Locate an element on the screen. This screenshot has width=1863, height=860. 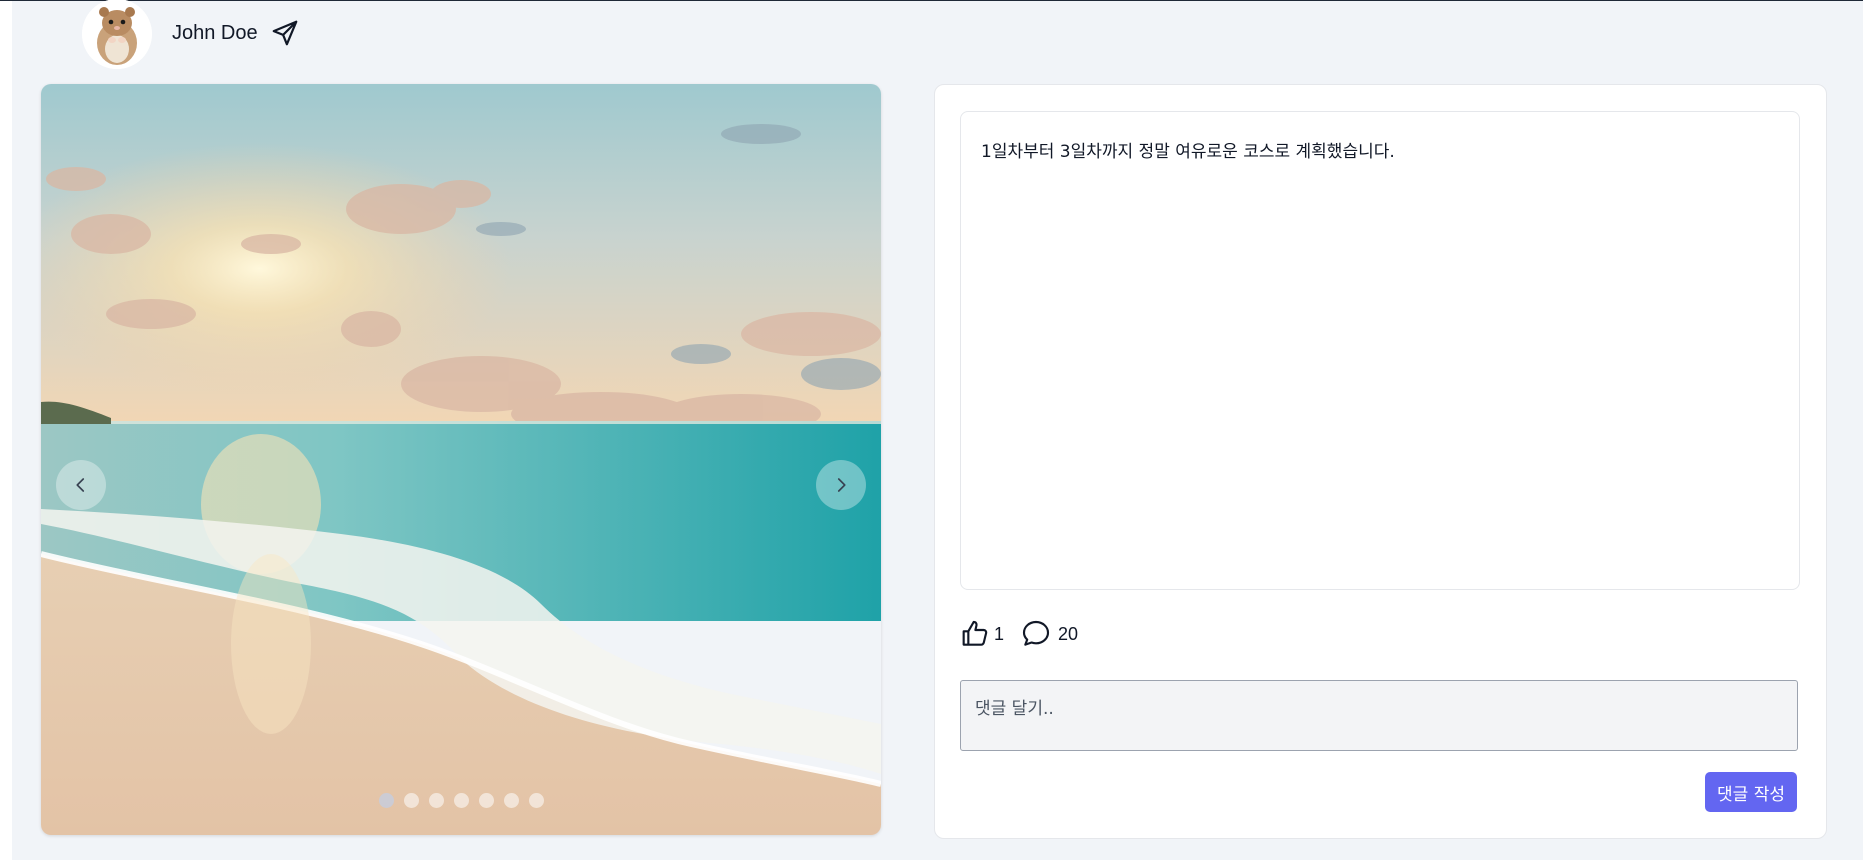
hamster-avatar-icon is located at coordinates (117, 34).